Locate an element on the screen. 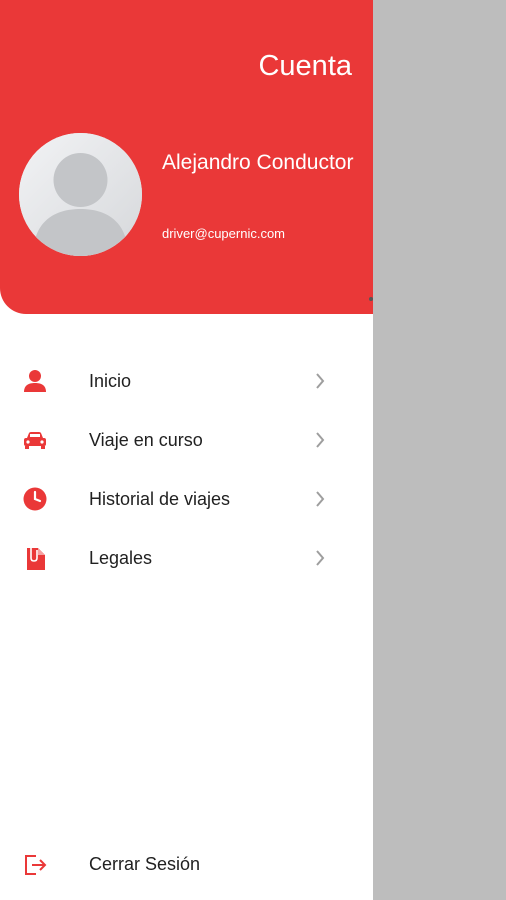 The height and width of the screenshot is (900, 506). user-name: Alejandro Conductor is located at coordinates (258, 162).